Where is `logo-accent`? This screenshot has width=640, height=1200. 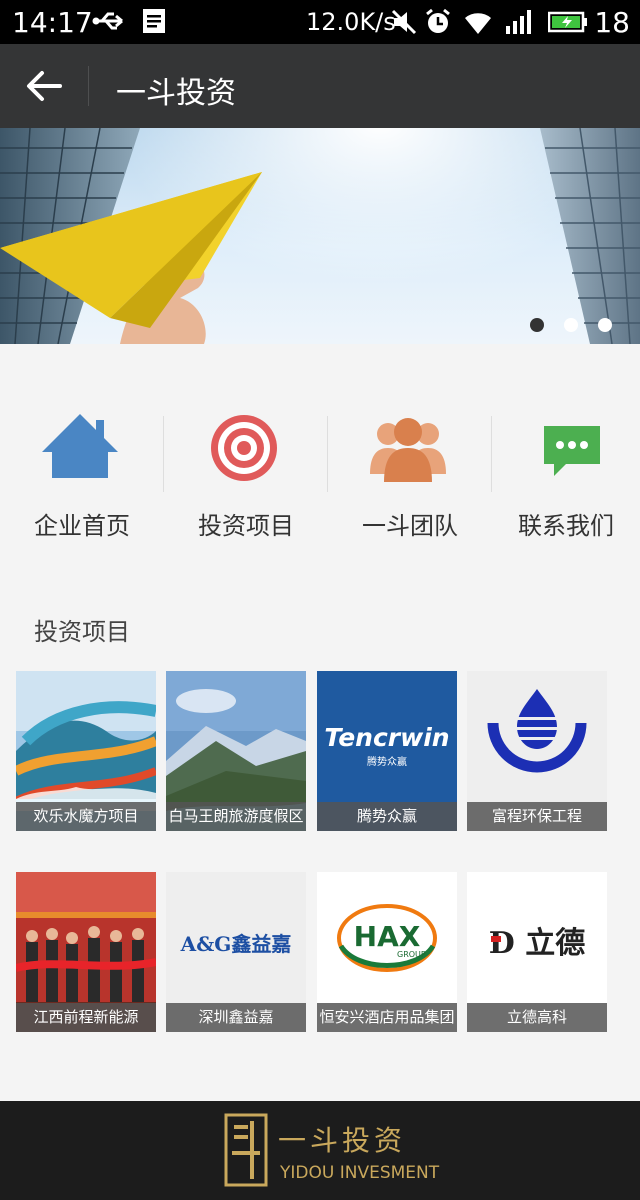
logo-accent is located at coordinates (496, 939).